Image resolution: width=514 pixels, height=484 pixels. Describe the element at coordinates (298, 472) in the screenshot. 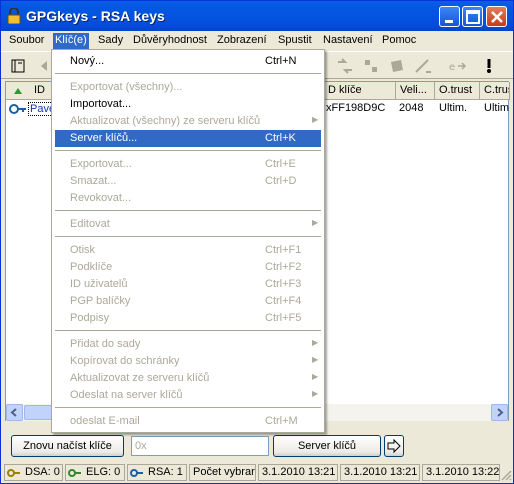

I see `status-date-1: 3.1.2010 13:21` at that location.